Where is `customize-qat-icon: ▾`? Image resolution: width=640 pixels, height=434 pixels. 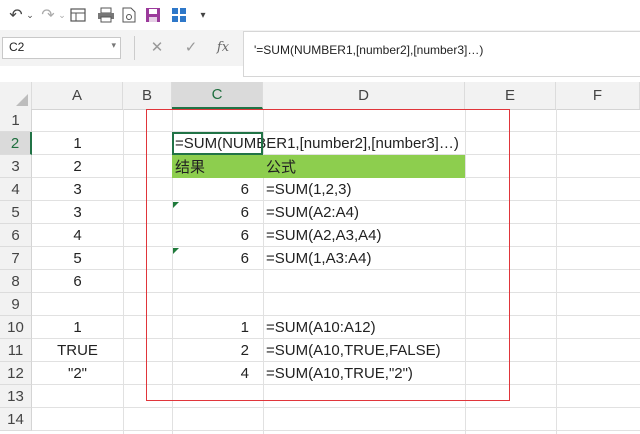
customize-qat-icon: ▾ is located at coordinates (203, 15).